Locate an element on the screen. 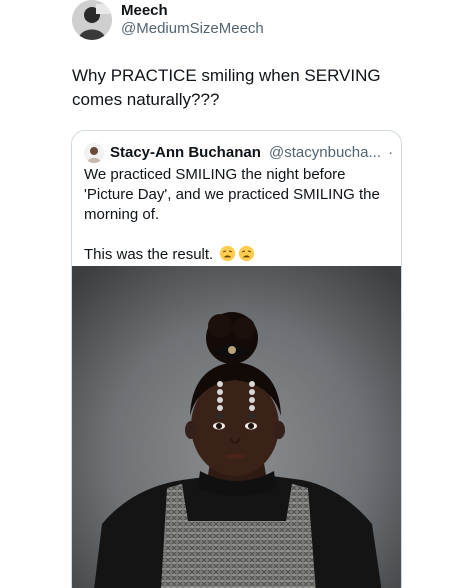  author-name: Meech is located at coordinates (144, 11).